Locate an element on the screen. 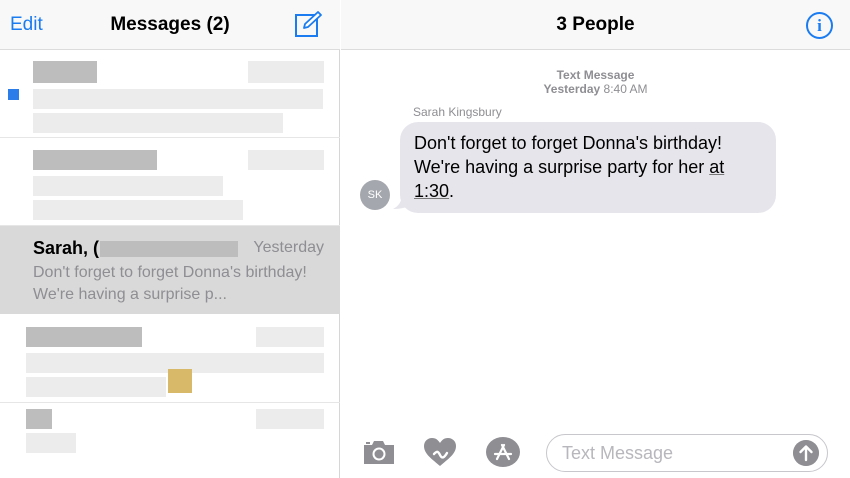 The height and width of the screenshot is (478, 850). input-bar is located at coordinates (595, 454).